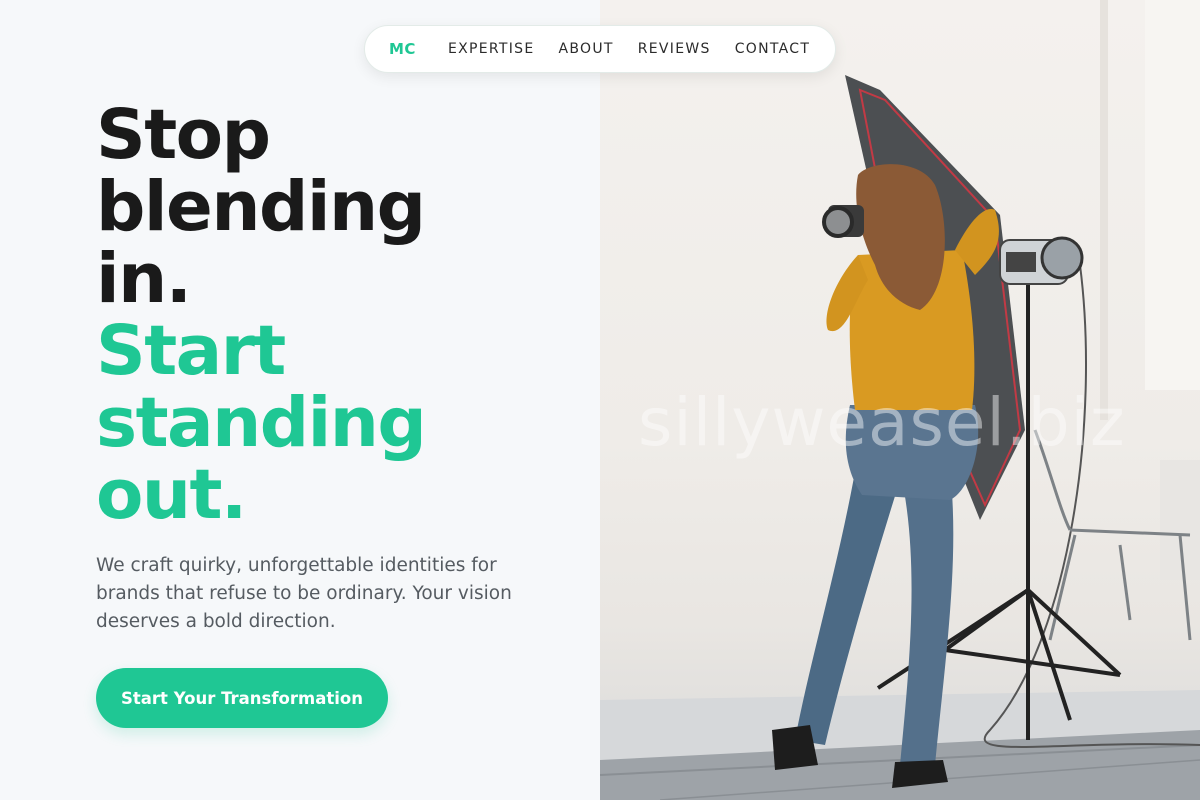  What do you see at coordinates (491, 49) in the screenshot?
I see `nav-link-expertise: EXPERTISE` at bounding box center [491, 49].